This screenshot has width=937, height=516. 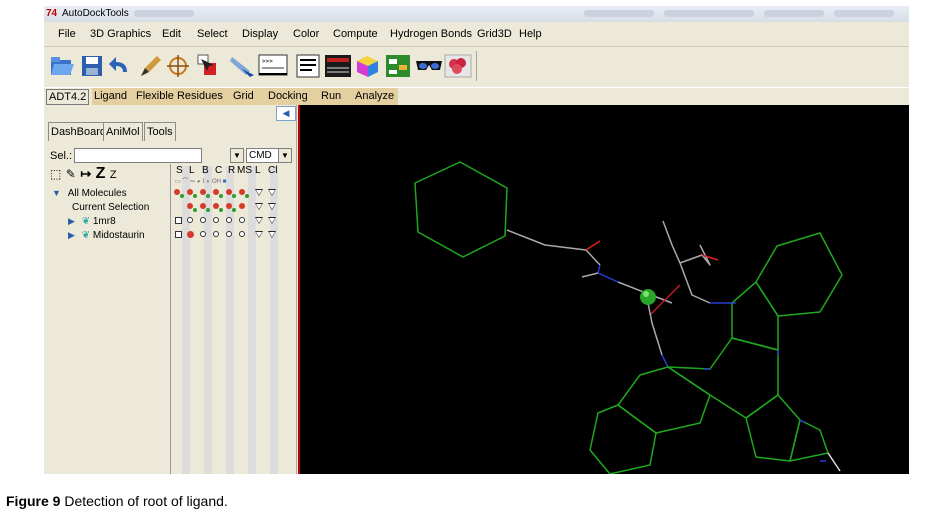 I want to click on menu-grid3d: Grid3D, so click(x=494, y=34).